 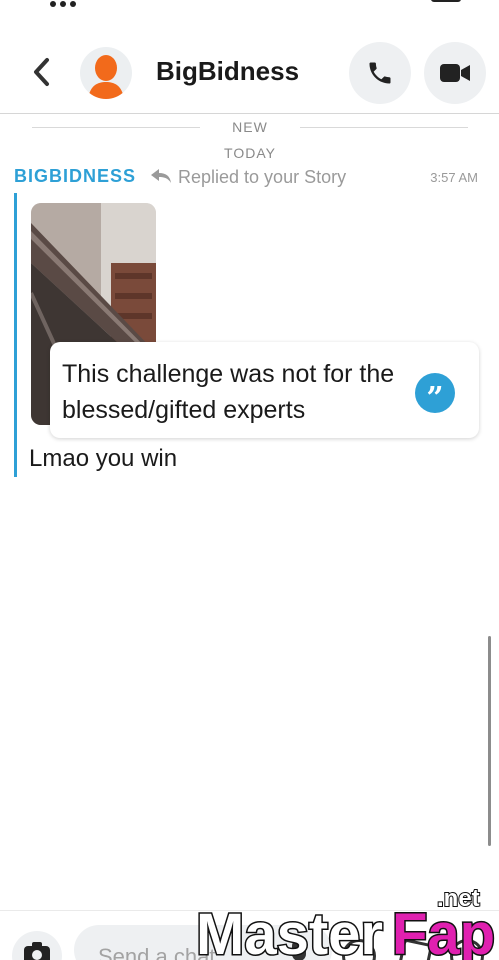 I want to click on quote-icon: ”, so click(x=435, y=393).